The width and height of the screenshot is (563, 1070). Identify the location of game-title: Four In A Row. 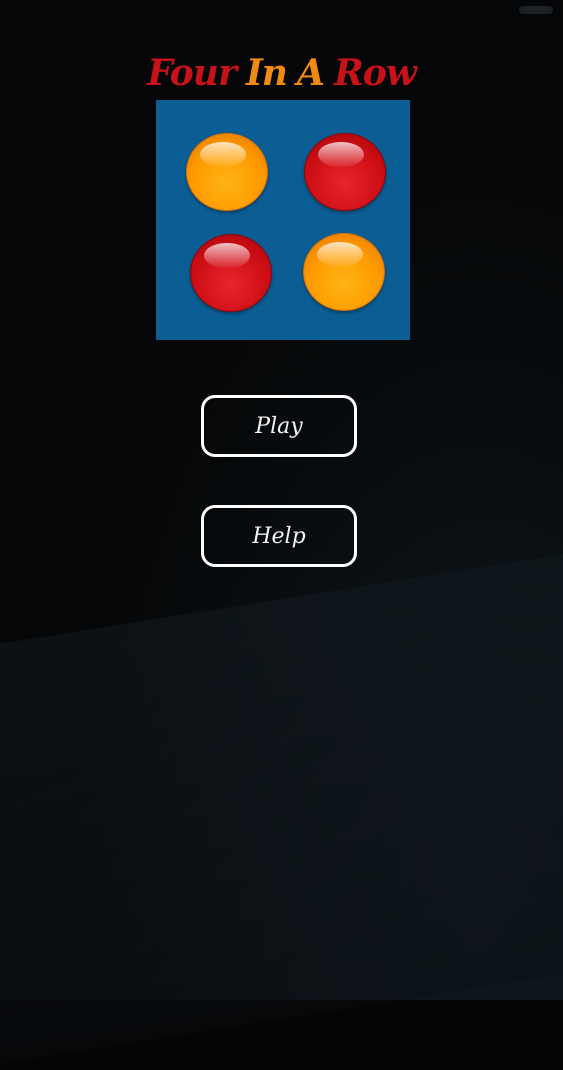
(281, 73).